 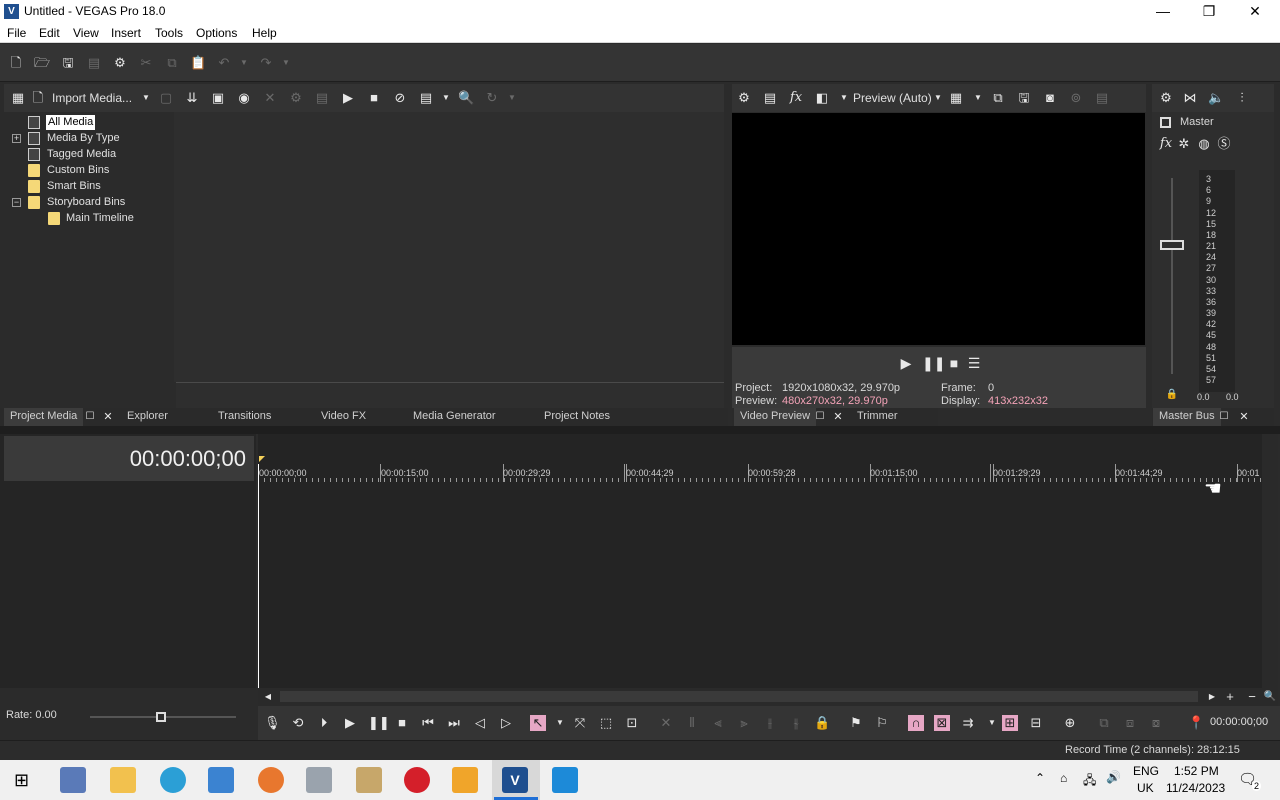 What do you see at coordinates (1184, 144) in the screenshot?
I see `bus-settings-icon: ✲` at bounding box center [1184, 144].